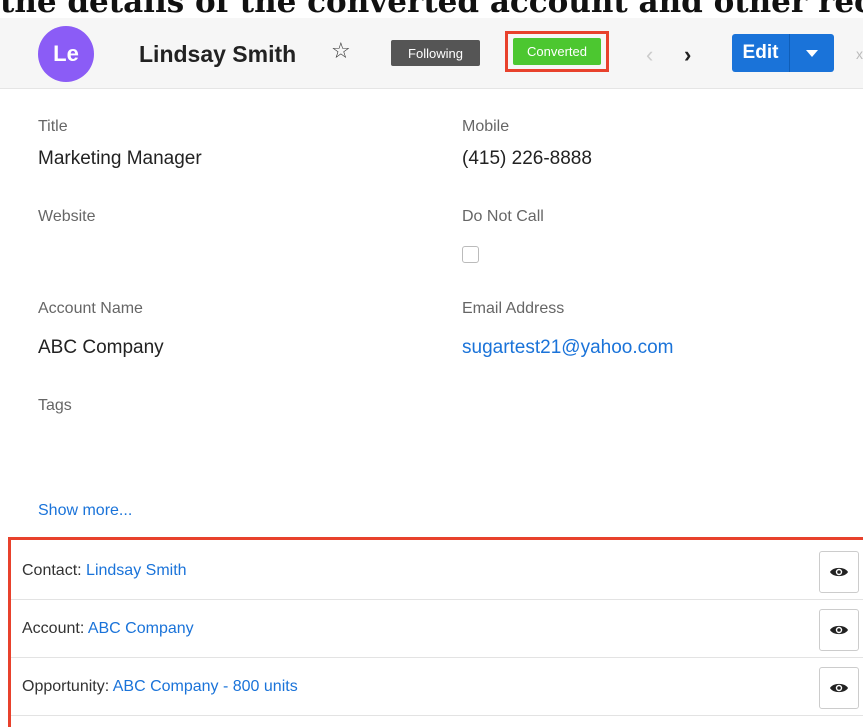  Describe the element at coordinates (437, 571) in the screenshot. I see `related-row-contact: Contact: Lindsay Smith` at that location.